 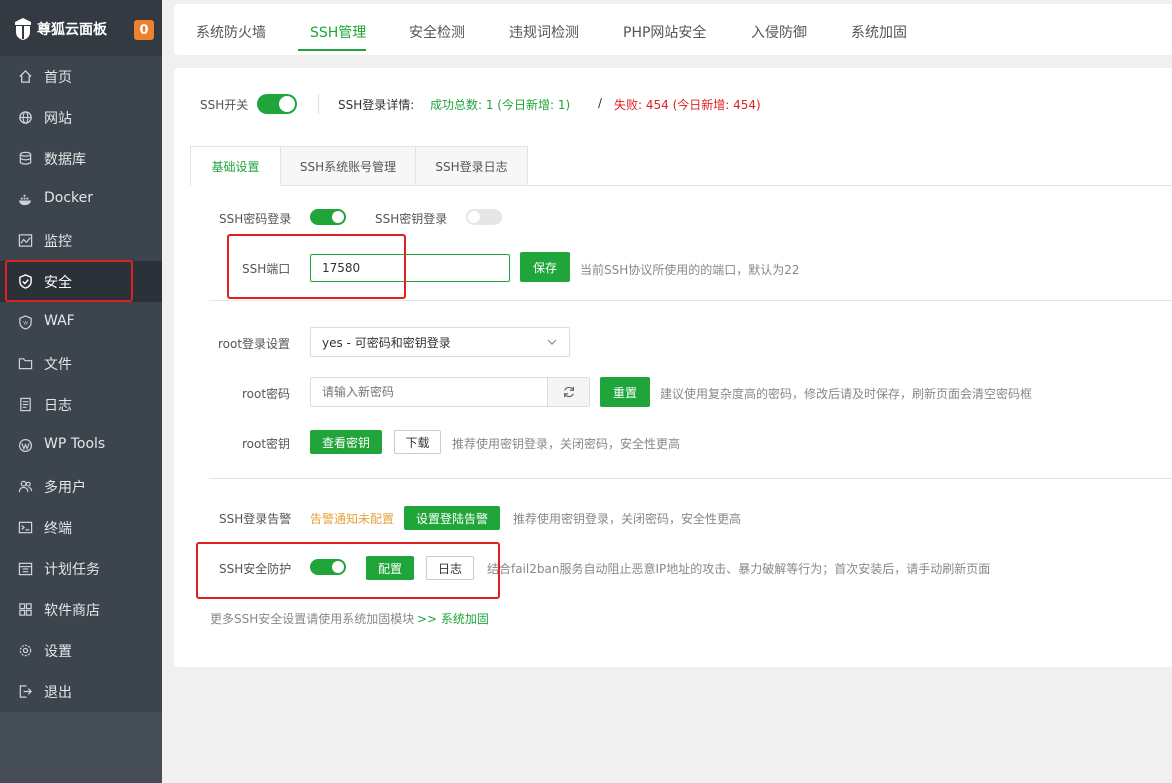 What do you see at coordinates (25, 486) in the screenshot?
I see `users-icon` at bounding box center [25, 486].